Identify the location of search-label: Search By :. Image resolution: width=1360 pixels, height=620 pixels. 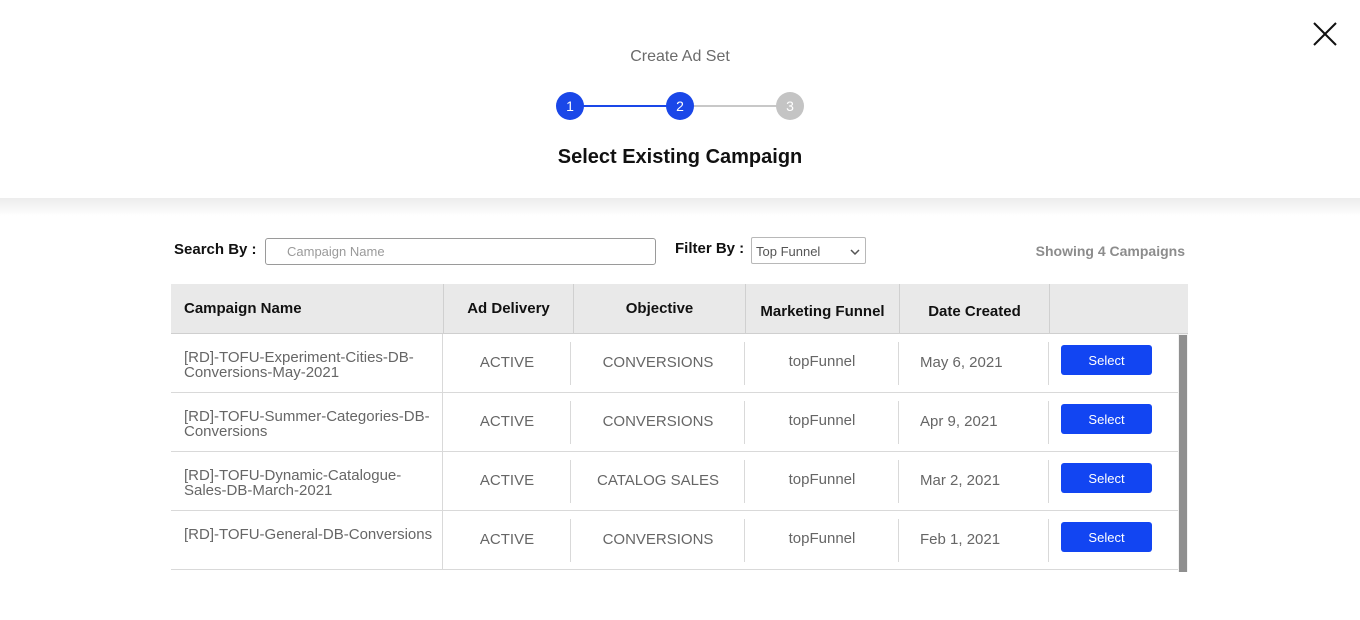
(215, 249).